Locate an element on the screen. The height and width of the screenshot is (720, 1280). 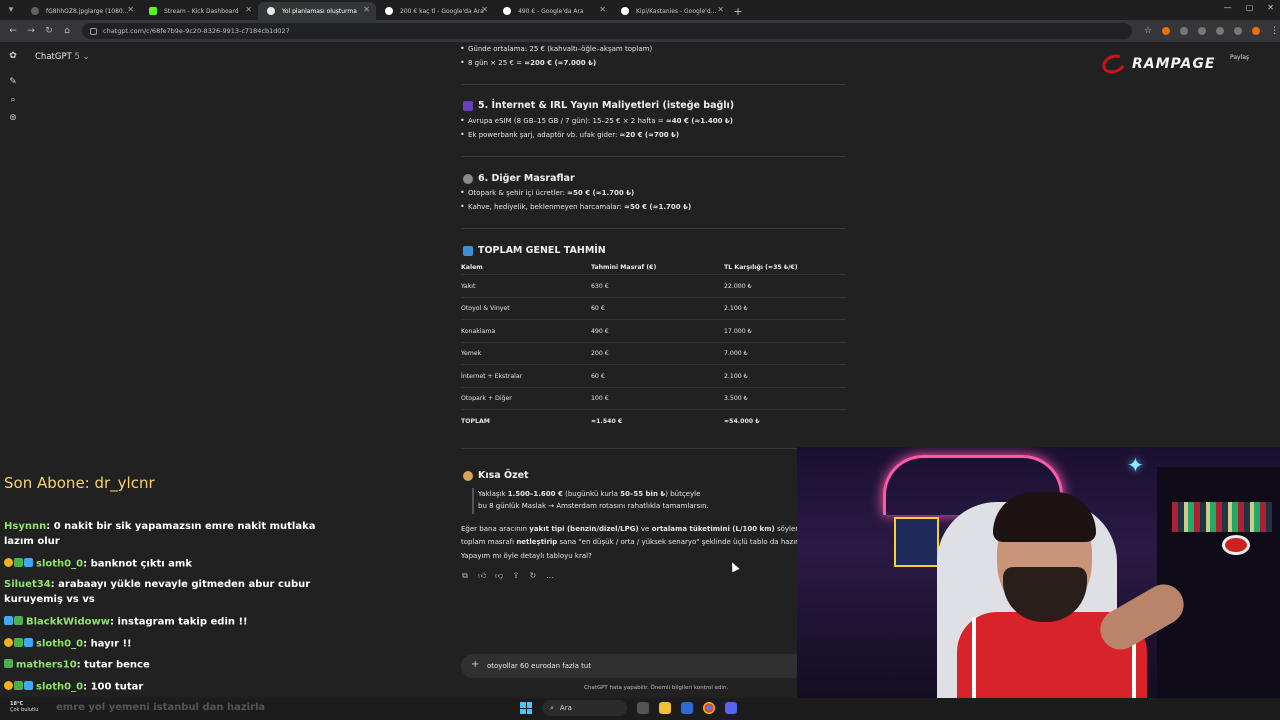
library-icon: ⊚ is located at coordinates (13, 118).